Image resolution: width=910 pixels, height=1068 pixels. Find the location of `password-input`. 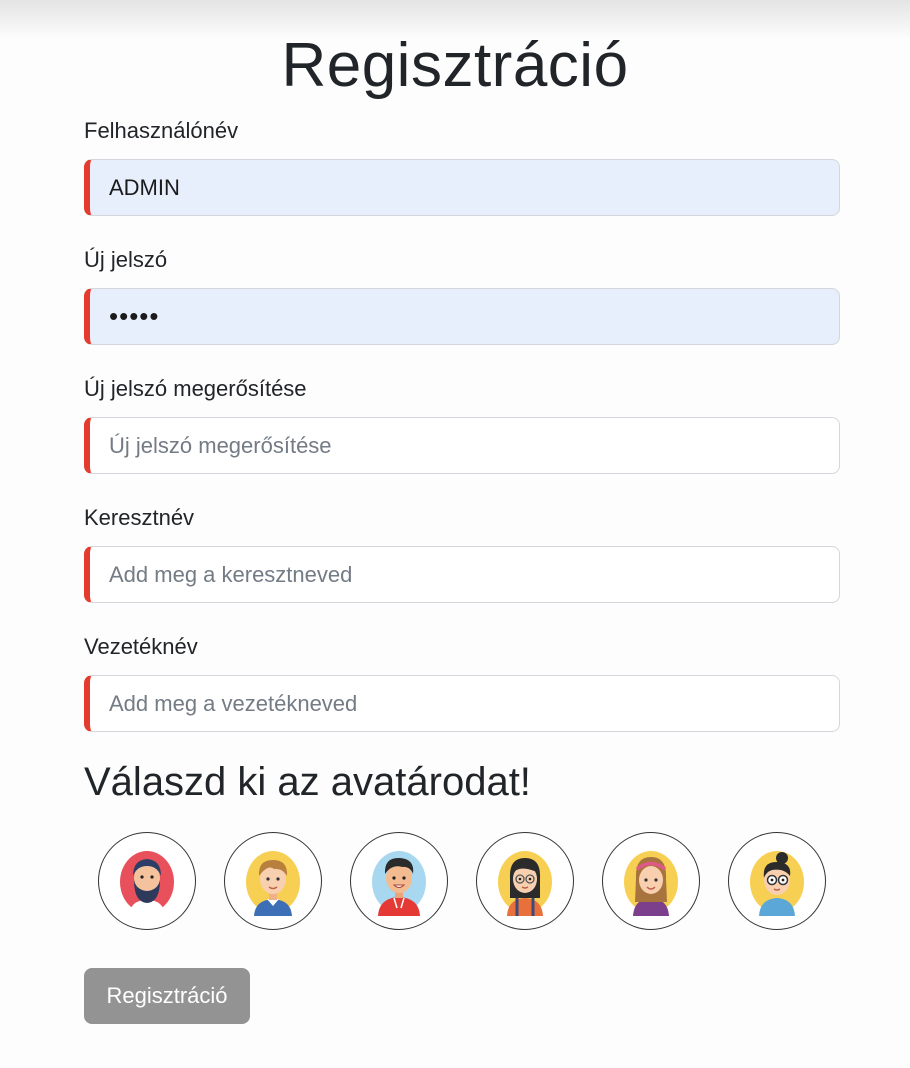

password-input is located at coordinates (462, 316).